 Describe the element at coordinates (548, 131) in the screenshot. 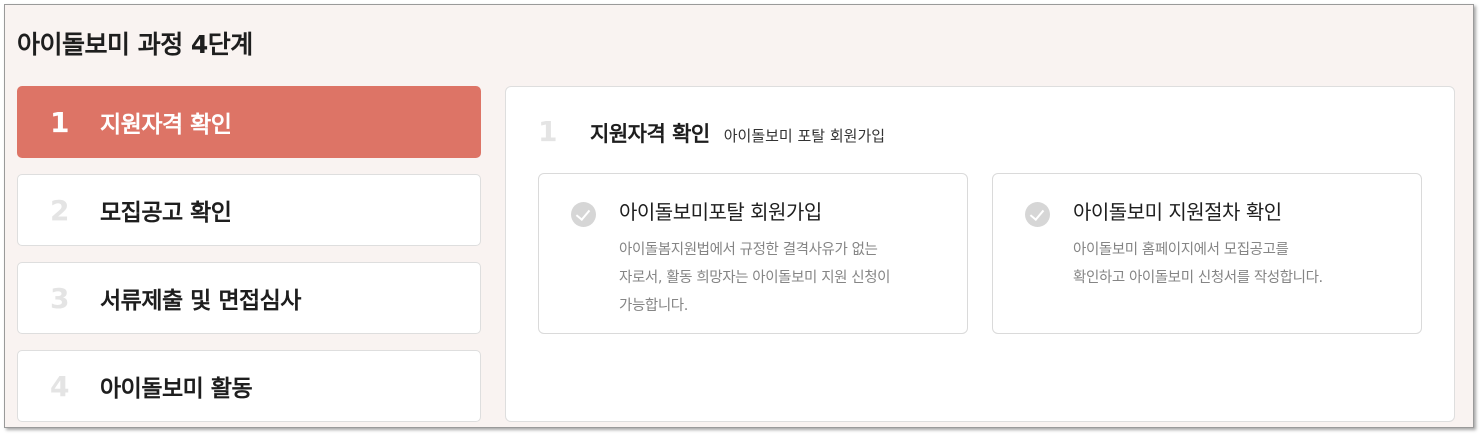

I see `detail-step-number: 1` at that location.